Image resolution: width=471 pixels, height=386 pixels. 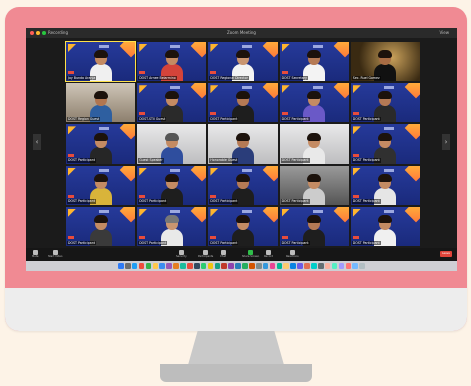 I want to click on participant-name: DOST Regional Director, so click(x=229, y=78).